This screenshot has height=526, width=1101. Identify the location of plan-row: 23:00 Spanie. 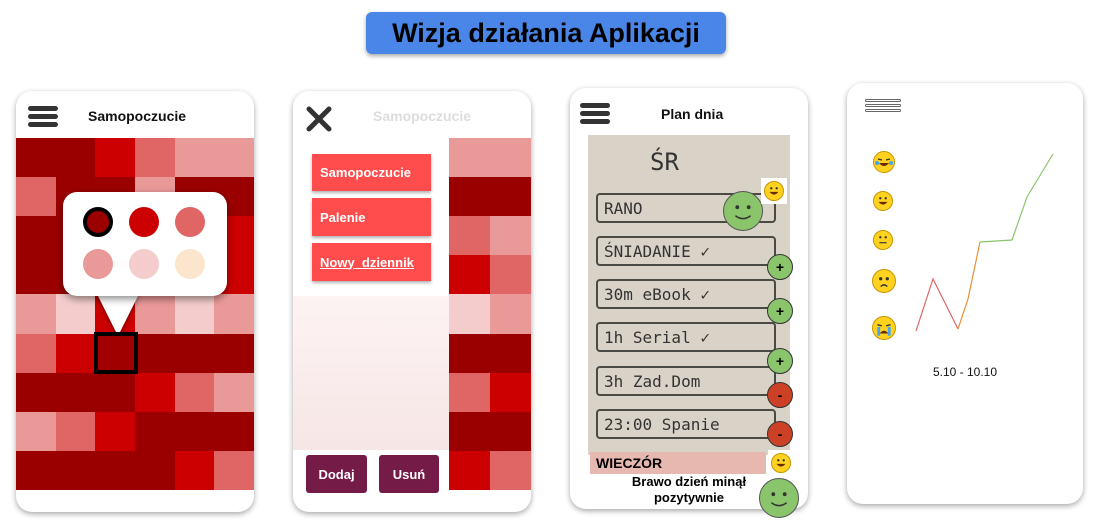
(686, 424).